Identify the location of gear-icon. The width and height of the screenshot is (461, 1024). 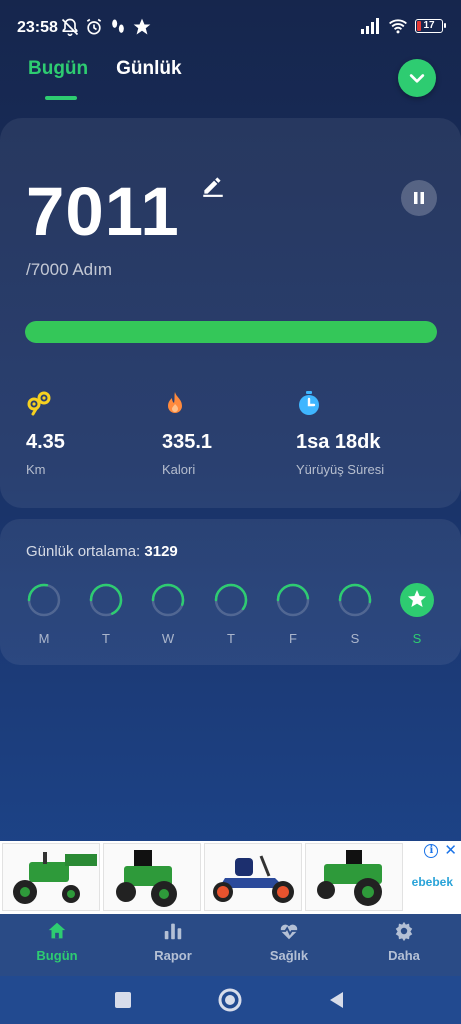
(404, 931).